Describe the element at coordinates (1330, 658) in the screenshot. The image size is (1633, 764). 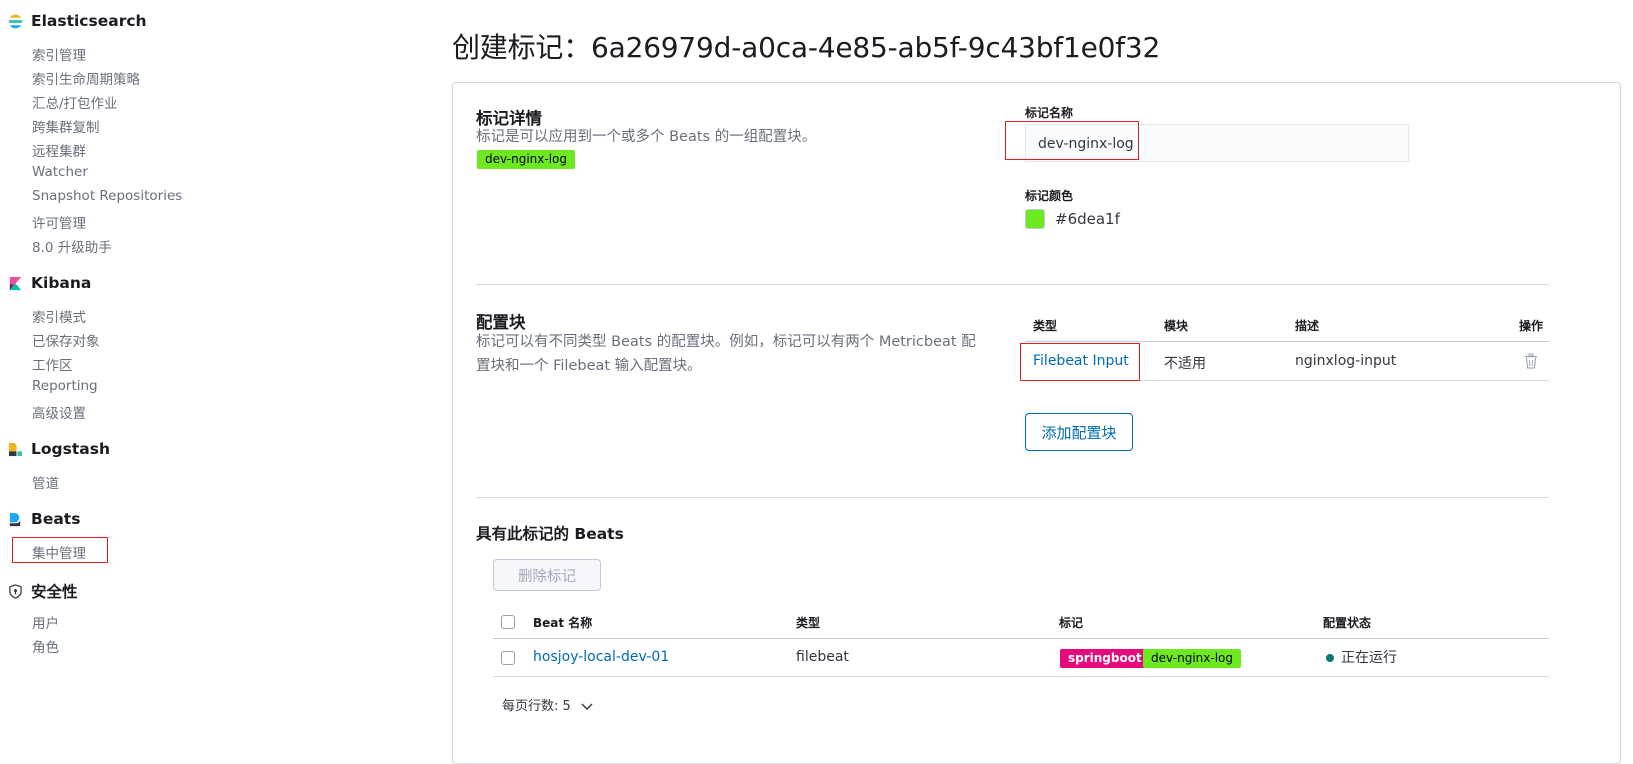
I see `status-dot-icon` at that location.